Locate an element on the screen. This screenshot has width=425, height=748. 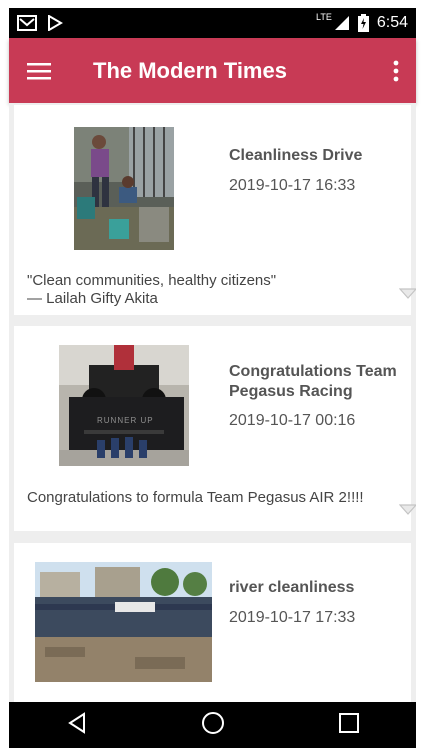
overflow-menu-button is located at coordinates (396, 70).